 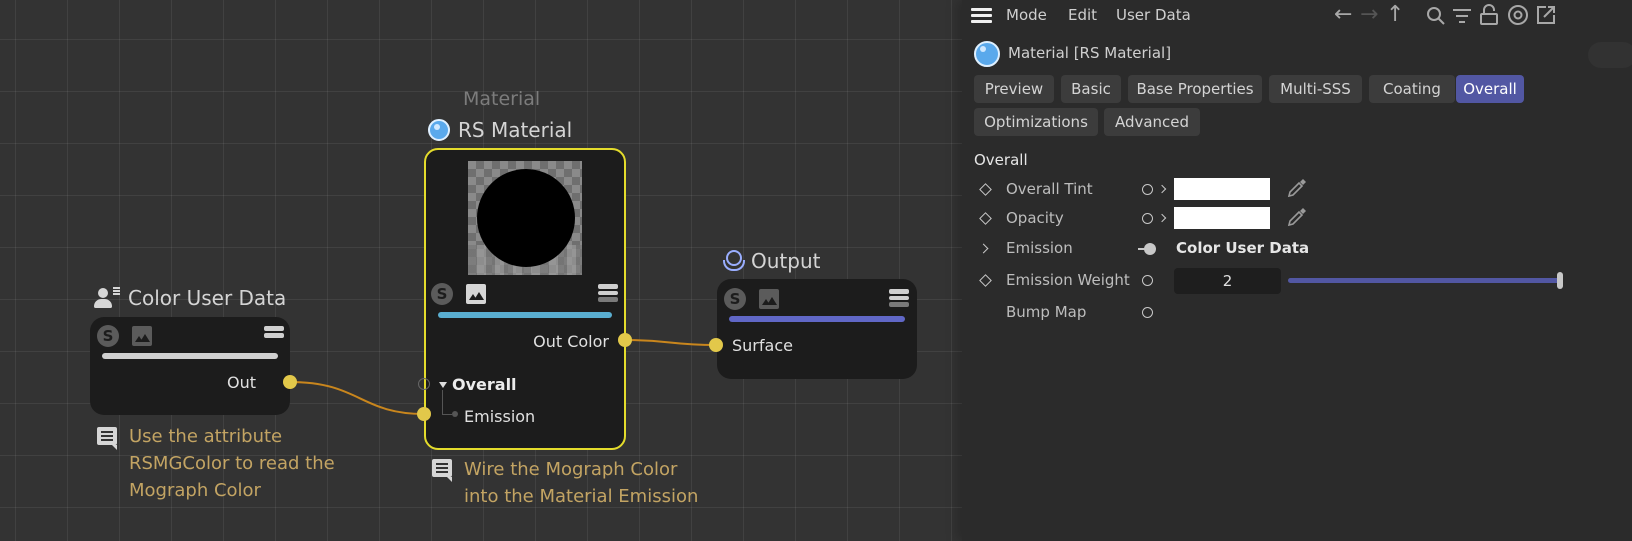 I want to click on section-title: Overall, so click(x=1001, y=160).